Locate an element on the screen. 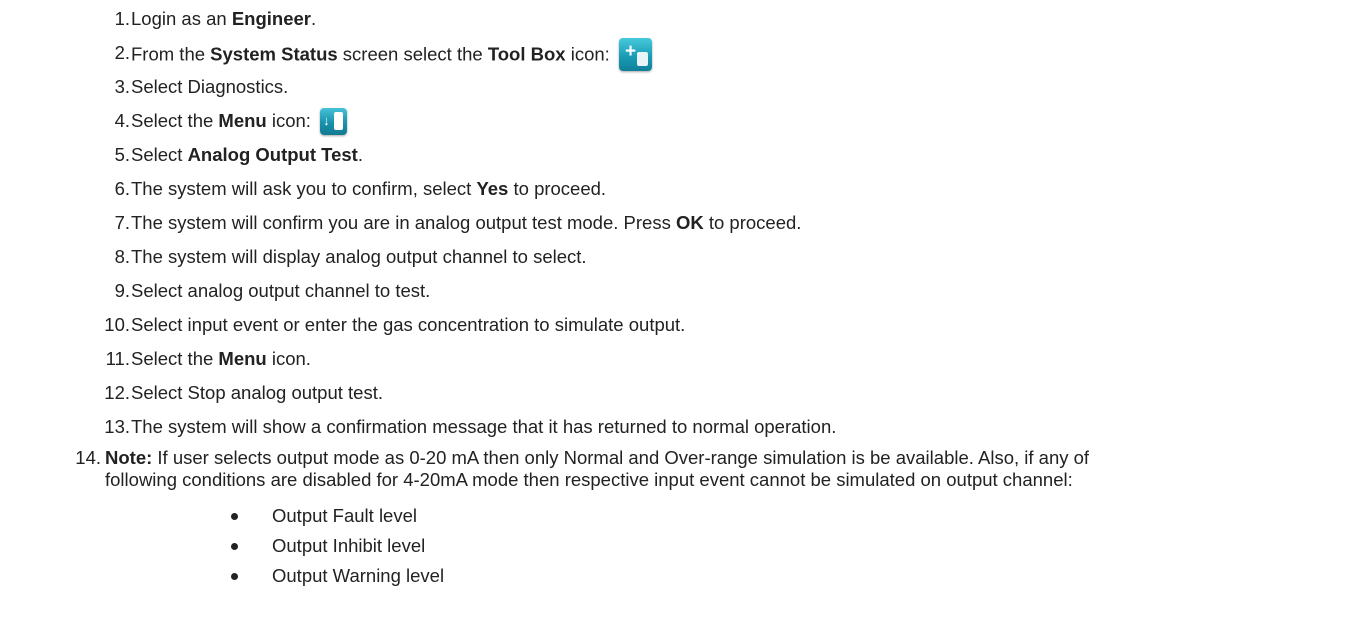  step-number: 1. is located at coordinates (122, 18).